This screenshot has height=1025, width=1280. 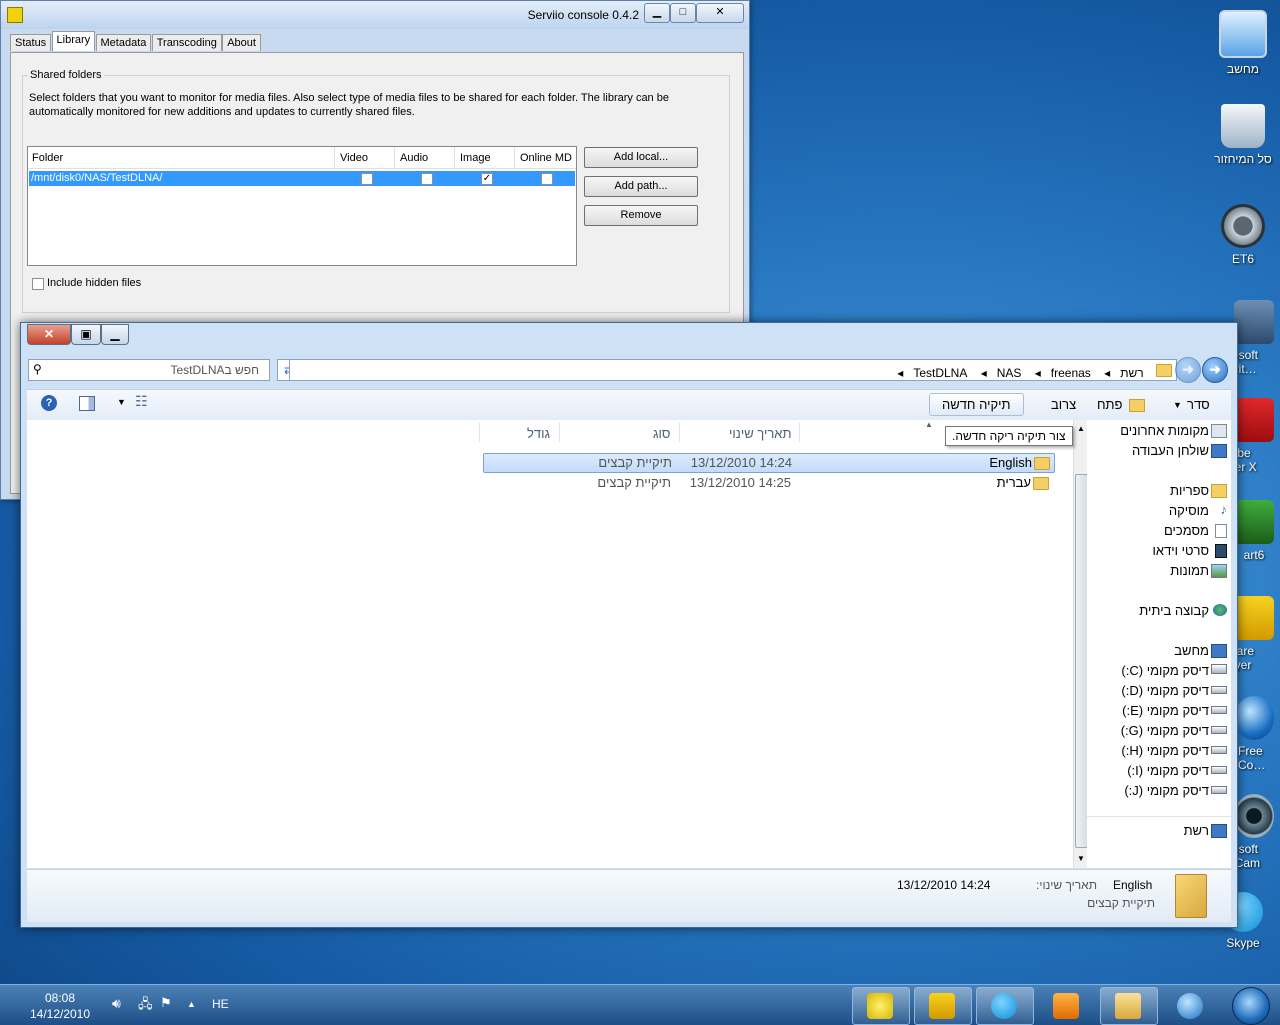 I want to click on column-folder: Folder, so click(x=47, y=158).